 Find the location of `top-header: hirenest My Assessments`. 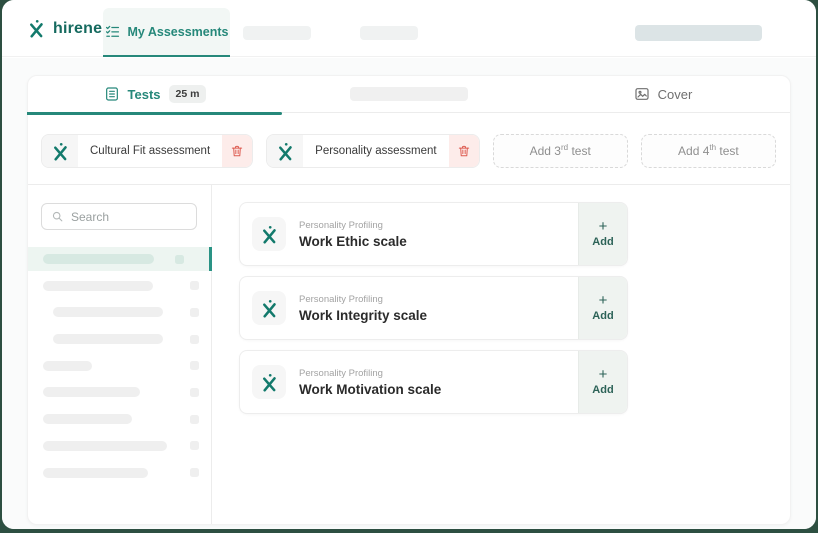

top-header: hirenest My Assessments is located at coordinates (409, 28).